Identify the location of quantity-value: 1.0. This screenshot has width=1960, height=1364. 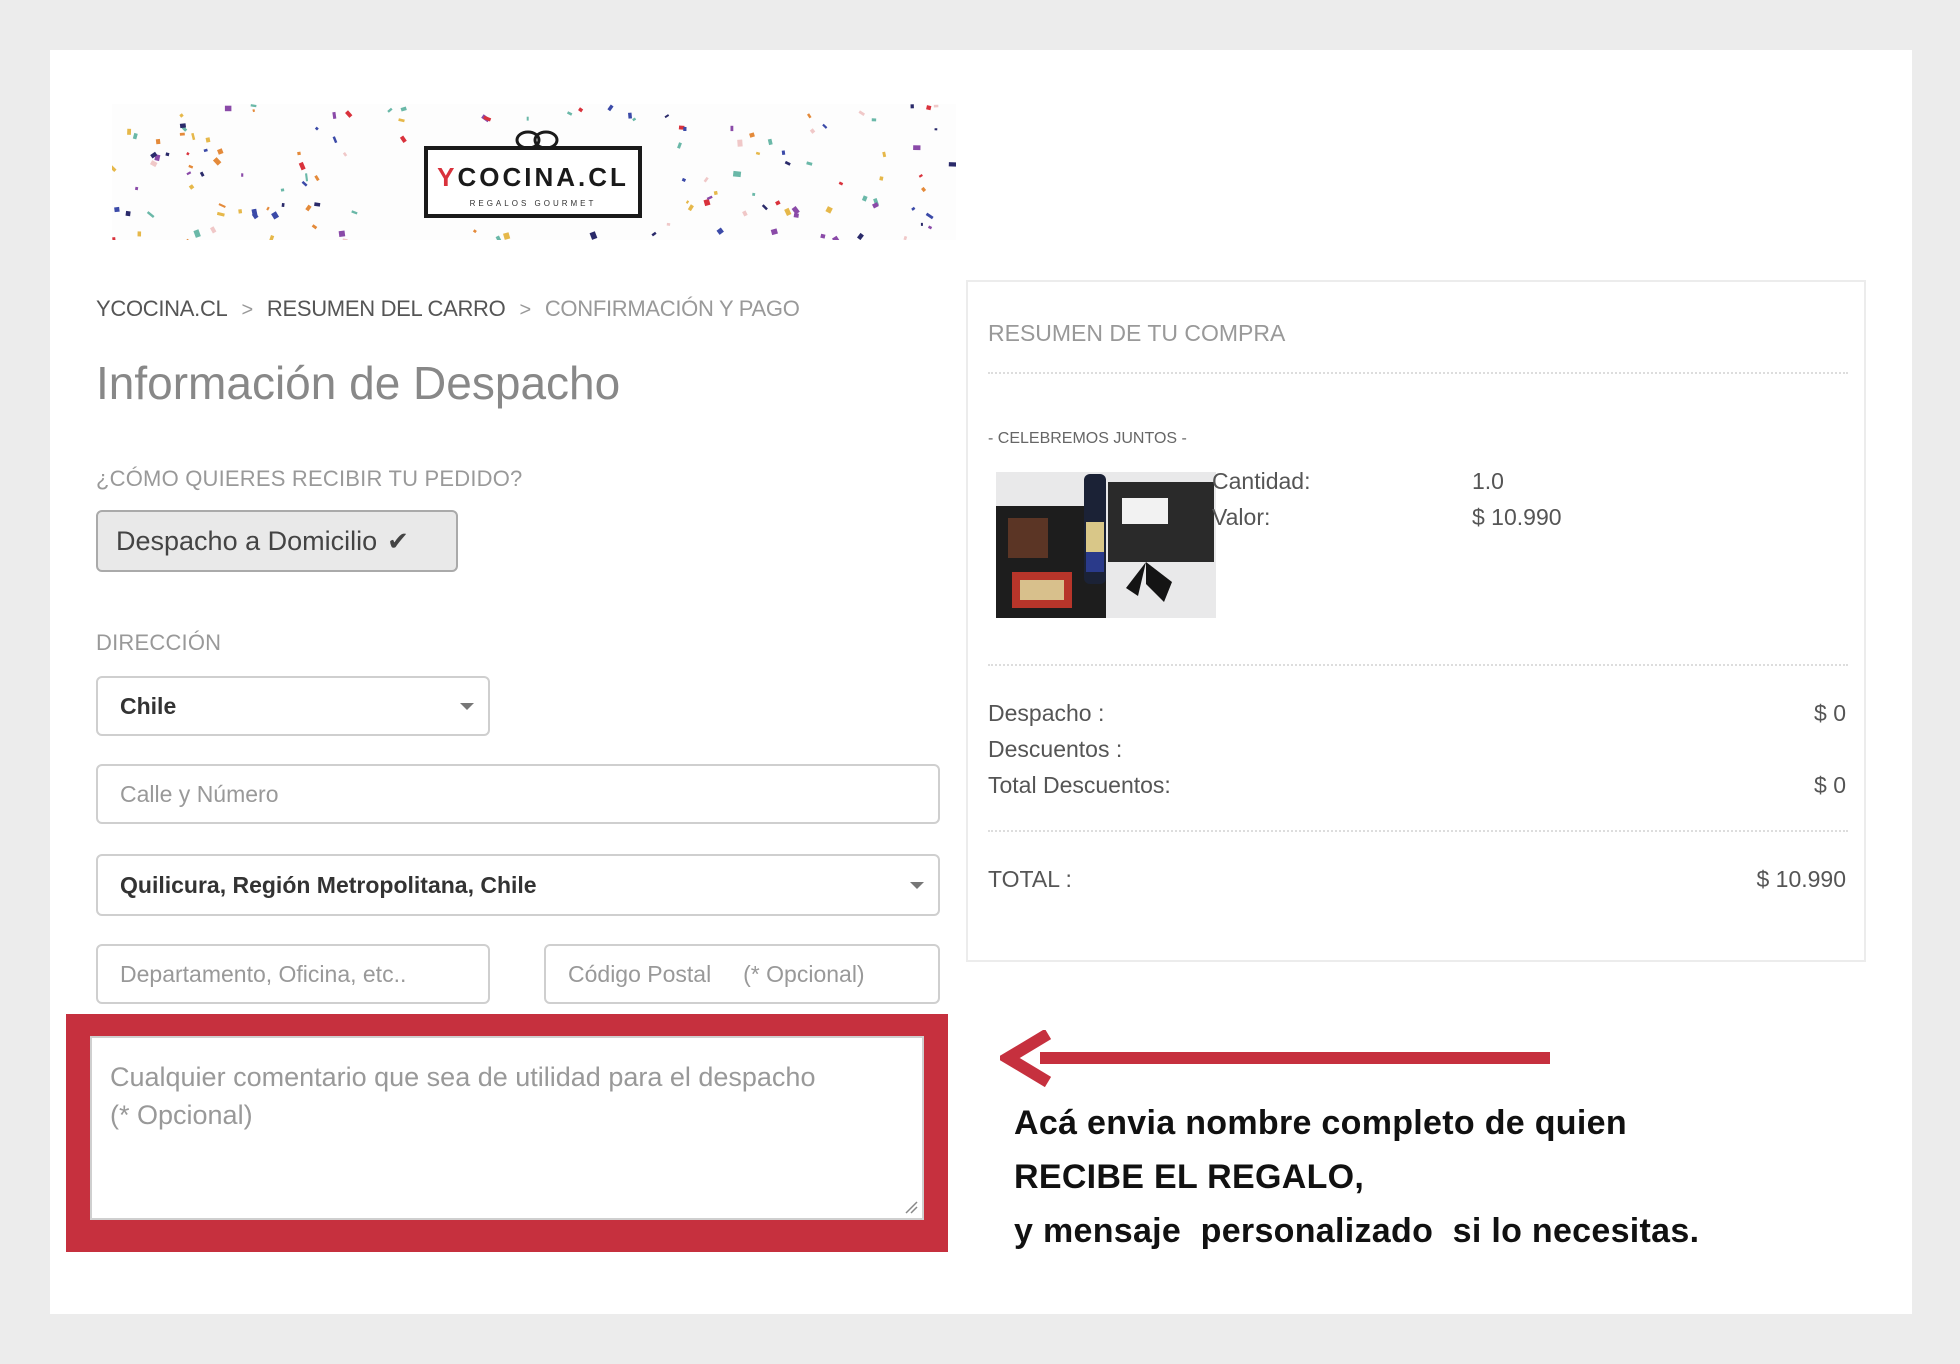
(1488, 481).